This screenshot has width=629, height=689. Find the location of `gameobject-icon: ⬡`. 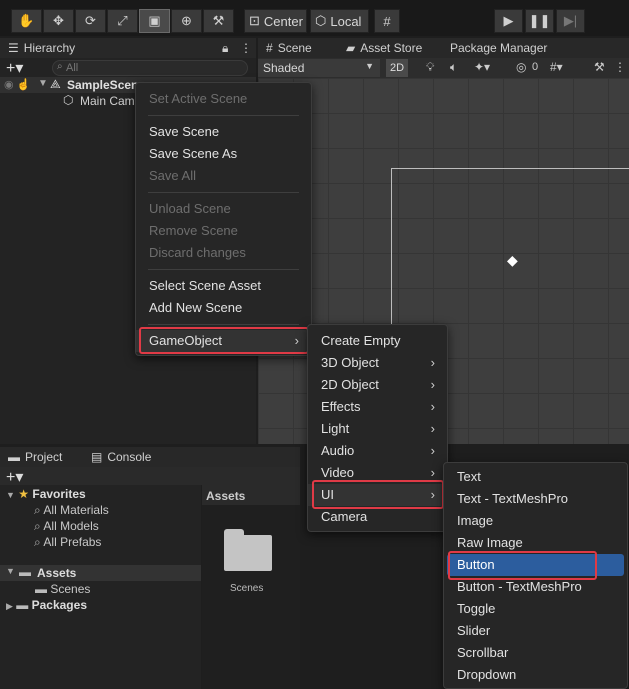

gameobject-icon: ⬡ is located at coordinates (68, 100).